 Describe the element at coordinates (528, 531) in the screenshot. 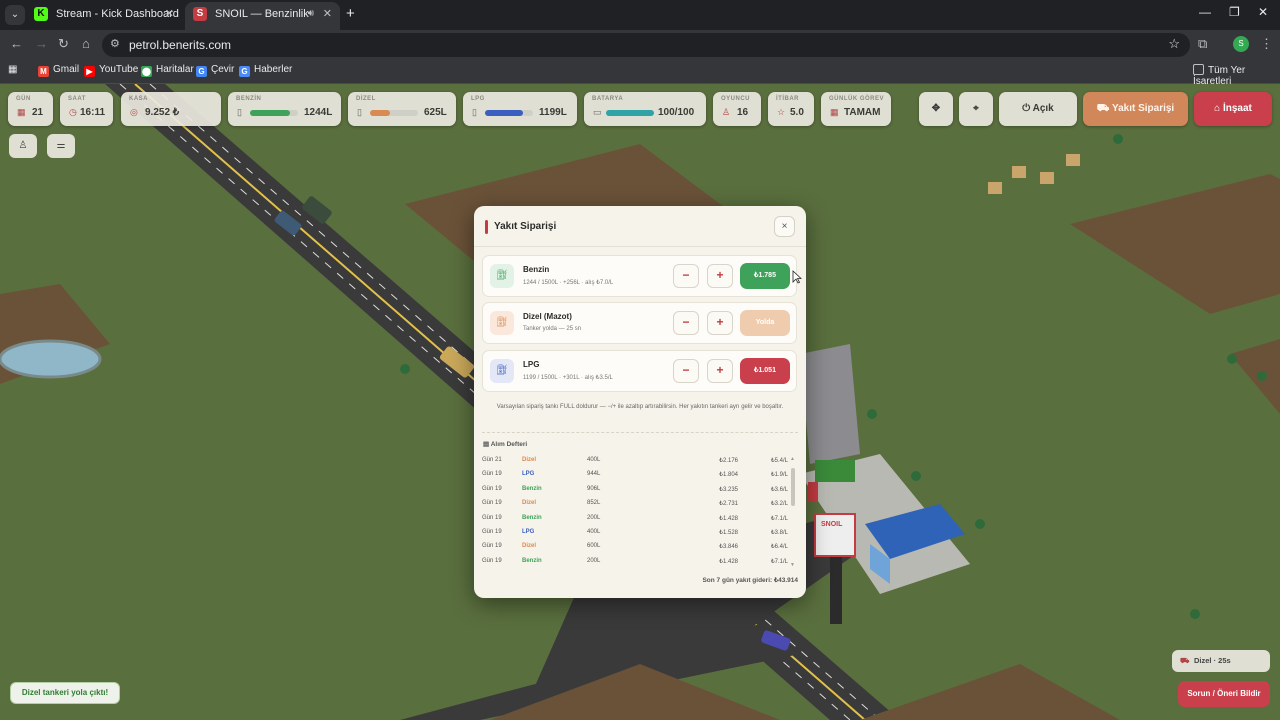

I see `ledger-fuel: LPG` at that location.